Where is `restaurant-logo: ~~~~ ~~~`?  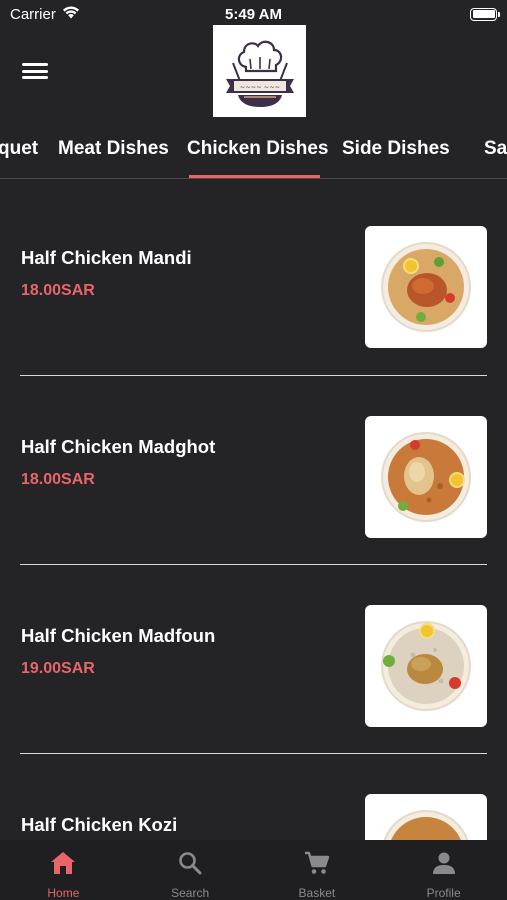 restaurant-logo: ~~~~ ~~~ is located at coordinates (259, 71).